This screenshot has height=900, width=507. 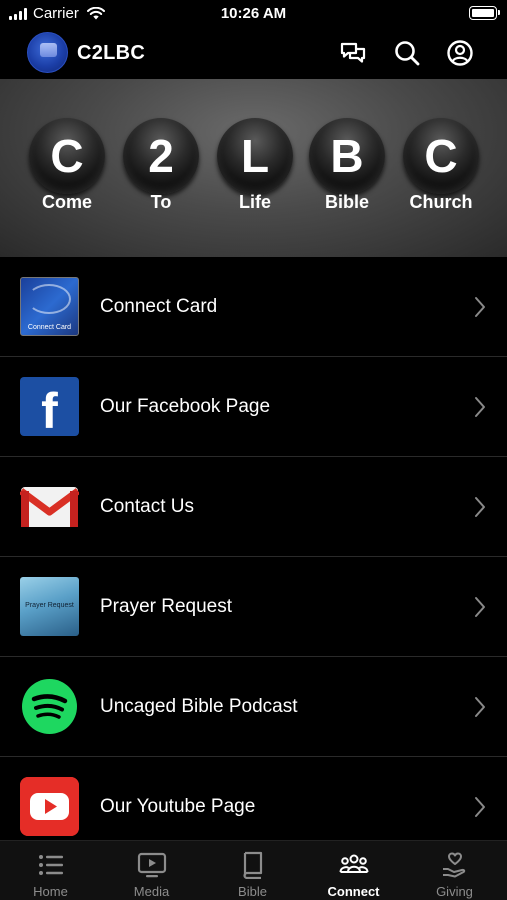 What do you see at coordinates (253, 307) in the screenshot?
I see `list-item-connect-card: Connect Card Connect Card` at bounding box center [253, 307].